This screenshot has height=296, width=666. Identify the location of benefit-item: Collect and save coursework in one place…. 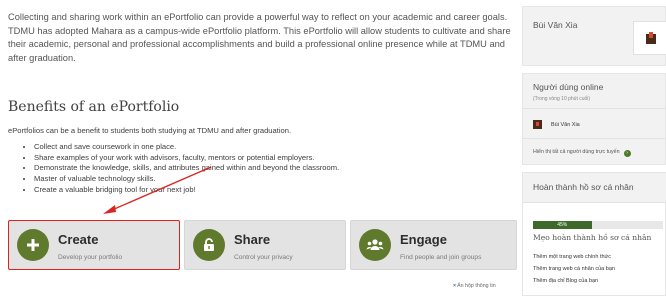
(186, 147).